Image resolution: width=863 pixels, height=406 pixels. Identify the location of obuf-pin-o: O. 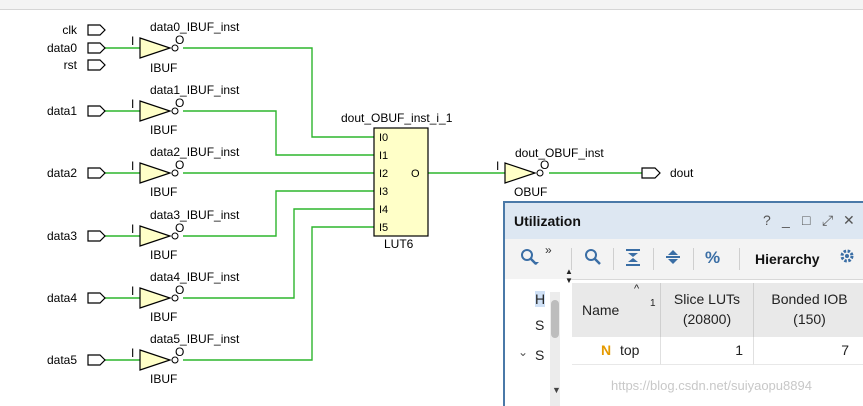
(544, 165).